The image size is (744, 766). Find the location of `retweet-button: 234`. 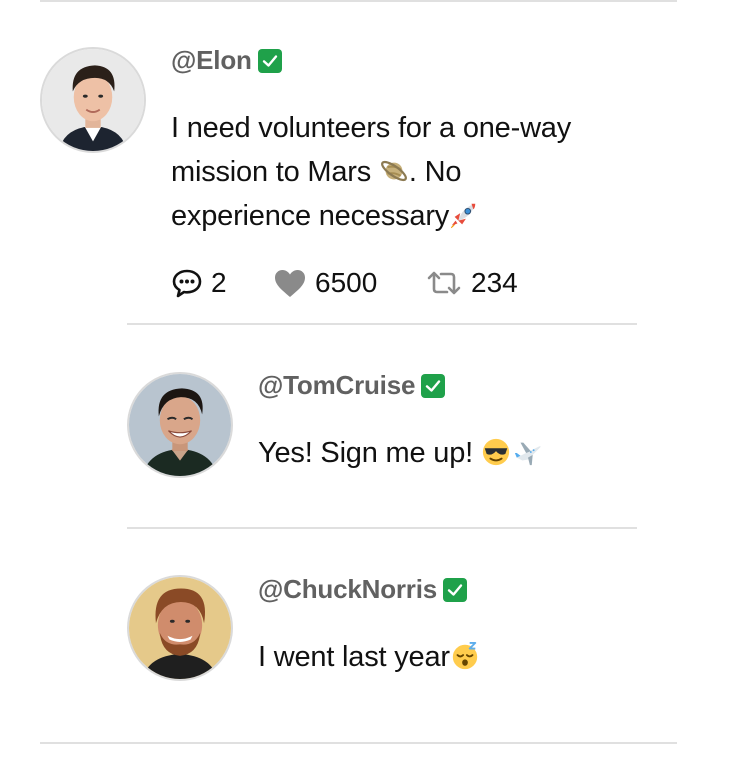

retweet-button: 234 is located at coordinates (471, 283).